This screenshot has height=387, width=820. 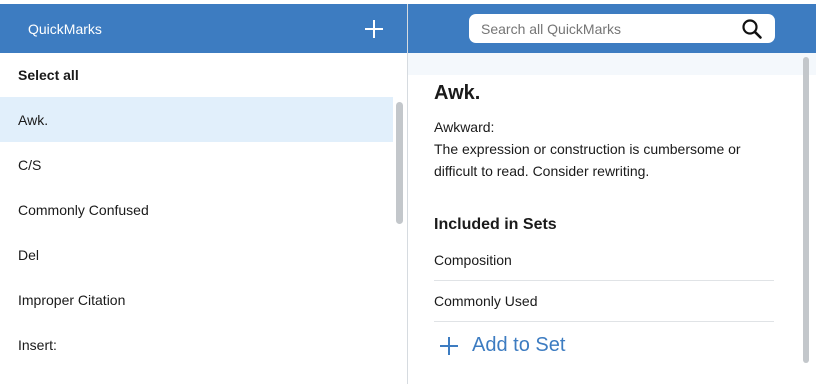 What do you see at coordinates (196, 119) in the screenshot?
I see `list-item: Awk.` at bounding box center [196, 119].